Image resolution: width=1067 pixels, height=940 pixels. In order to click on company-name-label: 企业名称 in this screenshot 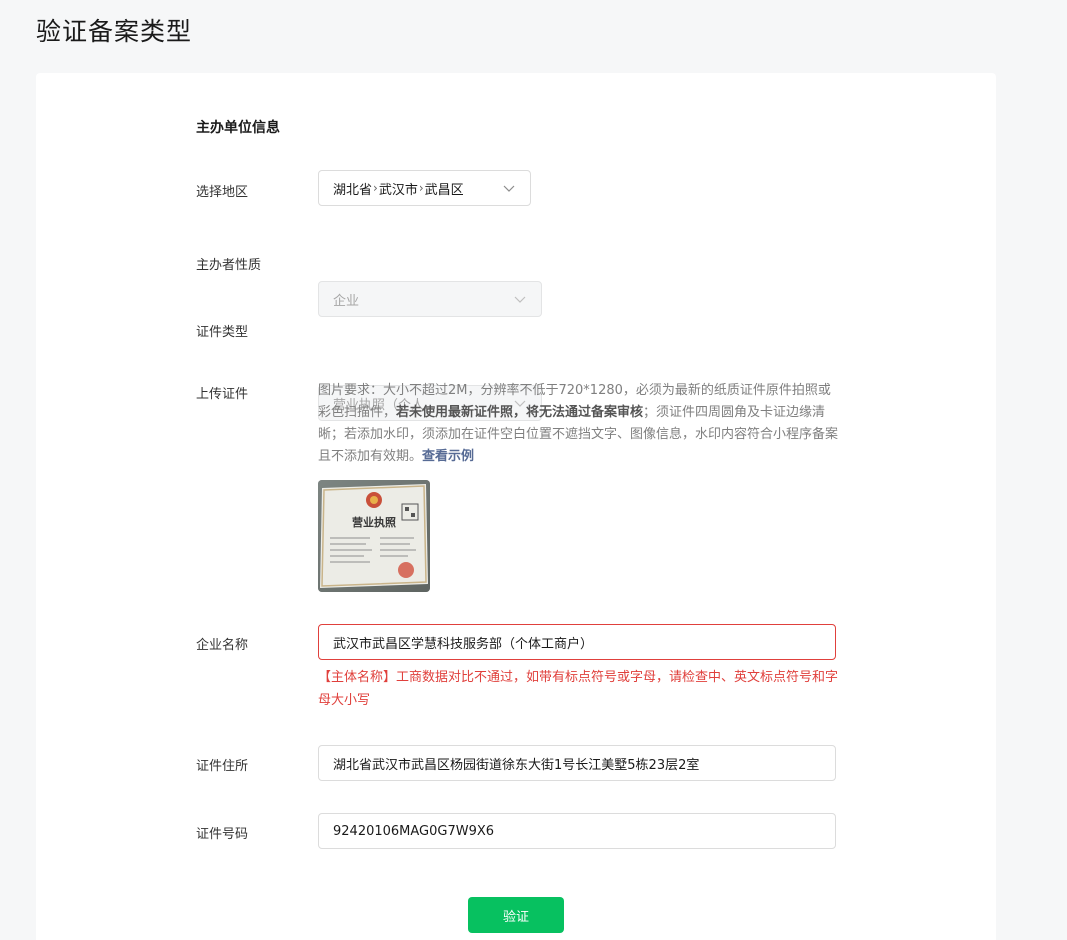, I will do `click(222, 645)`.